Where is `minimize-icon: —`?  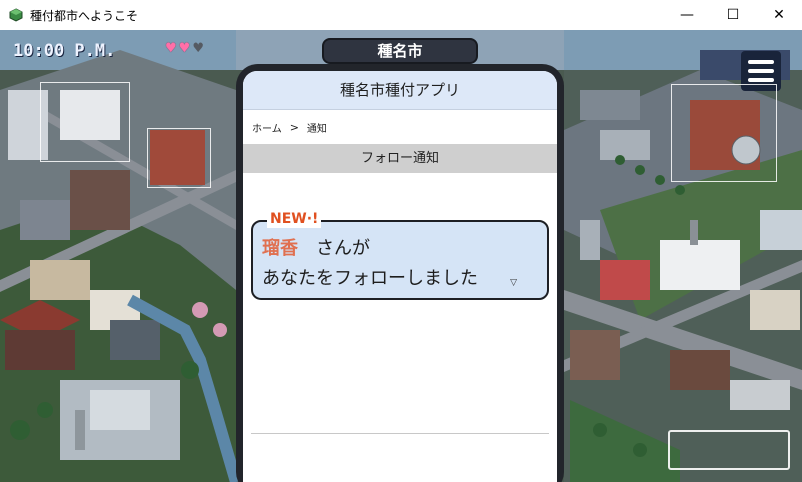
minimize-icon: — is located at coordinates (687, 15).